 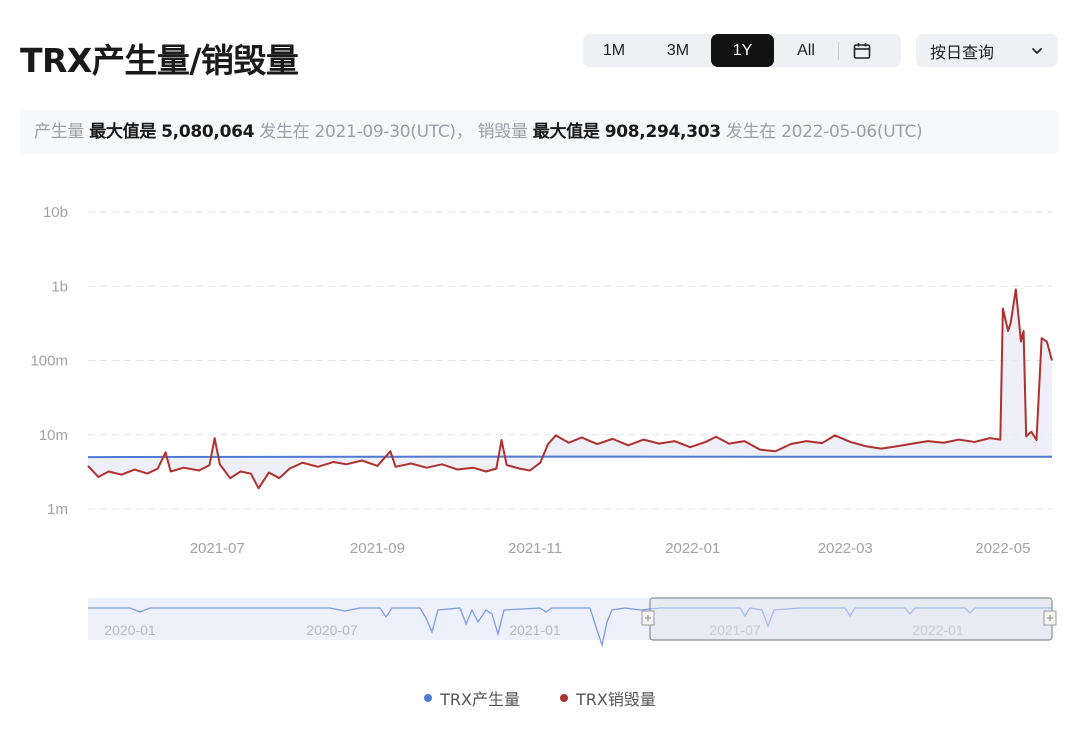 I want to click on range-button-3m: 3M, so click(x=678, y=50).